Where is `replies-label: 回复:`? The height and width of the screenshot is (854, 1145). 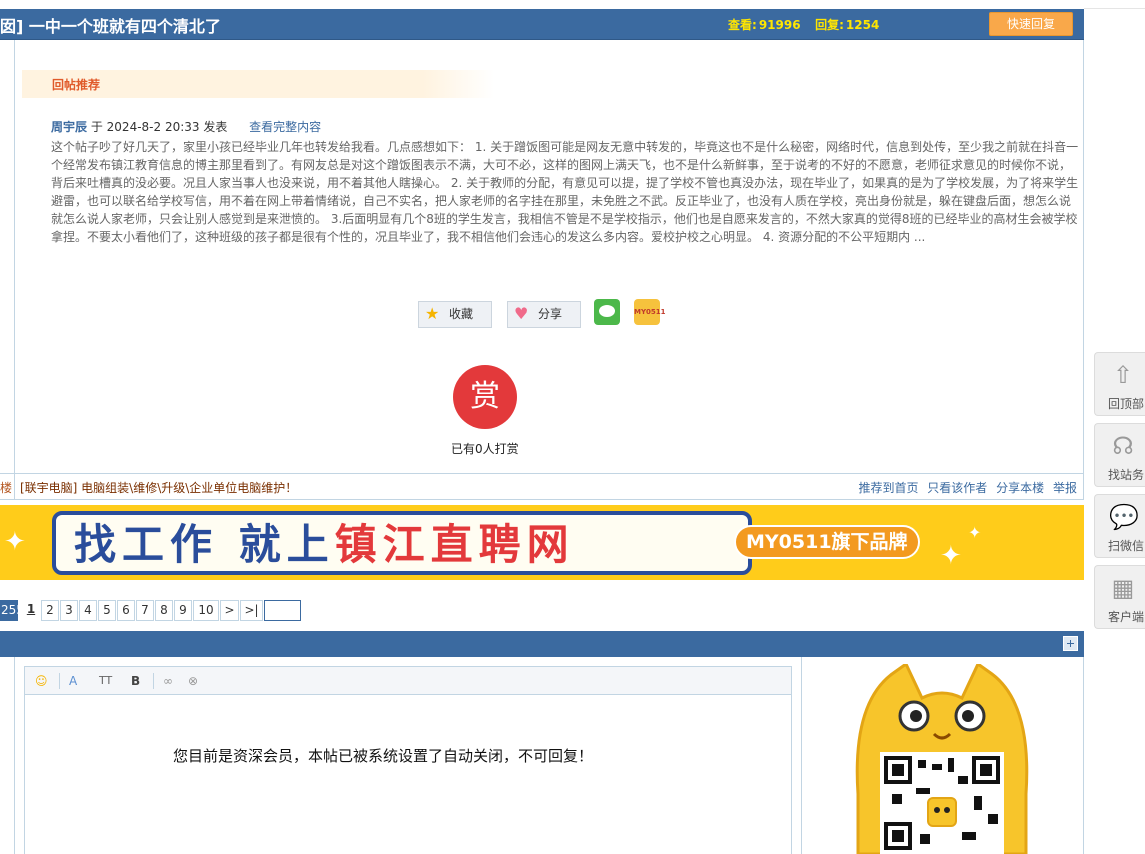
replies-label: 回复: is located at coordinates (829, 25).